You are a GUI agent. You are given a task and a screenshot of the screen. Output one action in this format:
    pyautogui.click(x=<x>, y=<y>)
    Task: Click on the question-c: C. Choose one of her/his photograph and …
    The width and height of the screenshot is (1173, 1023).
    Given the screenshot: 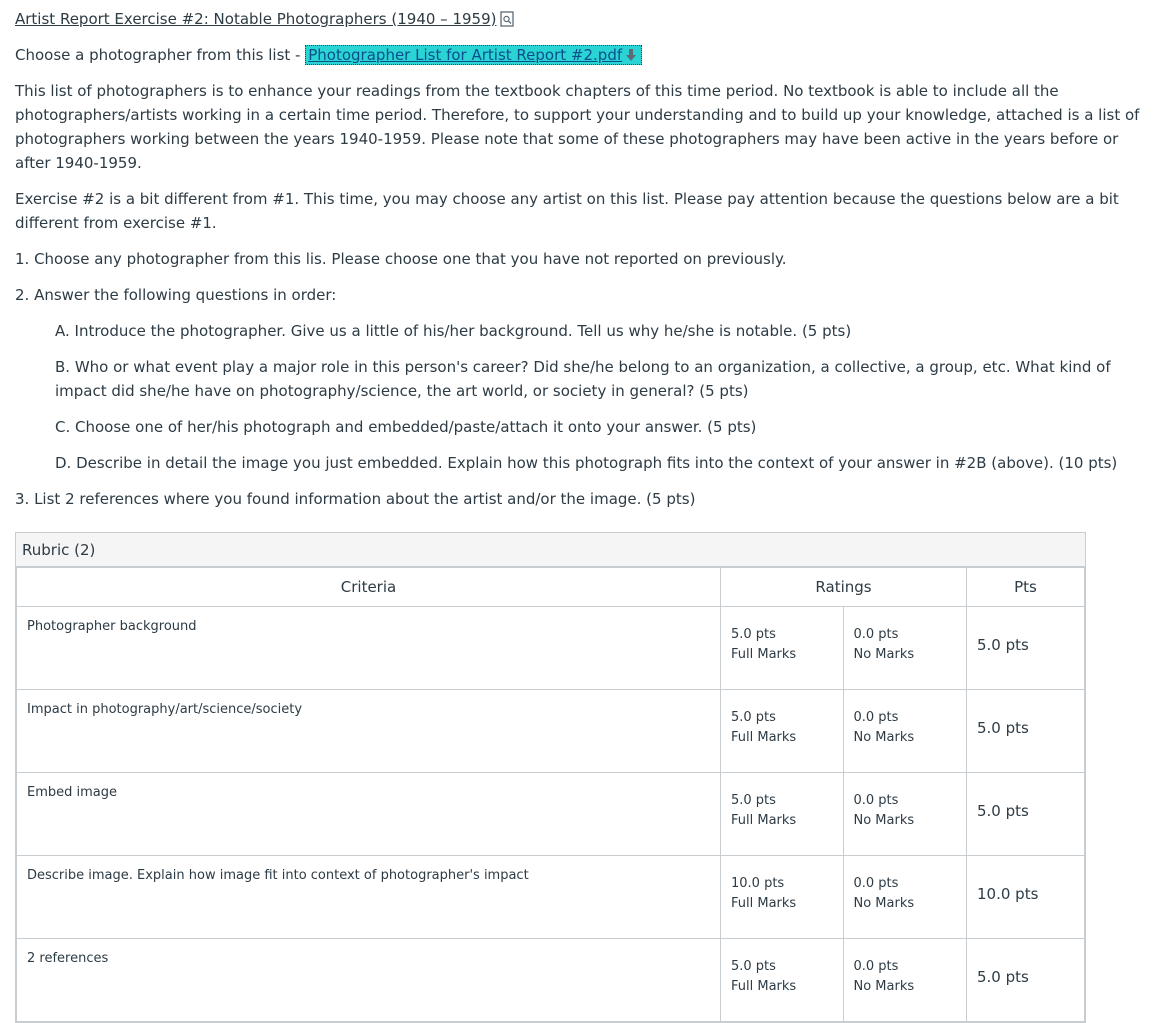 What is the action you would take?
    pyautogui.click(x=406, y=427)
    